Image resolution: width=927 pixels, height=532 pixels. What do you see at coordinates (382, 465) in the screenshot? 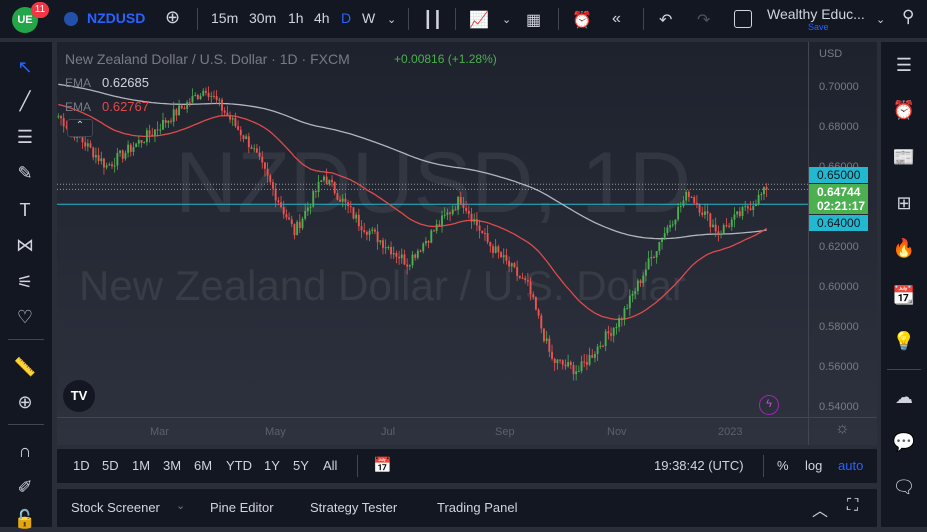
I see `goto-date-icon: 📅` at bounding box center [382, 465].